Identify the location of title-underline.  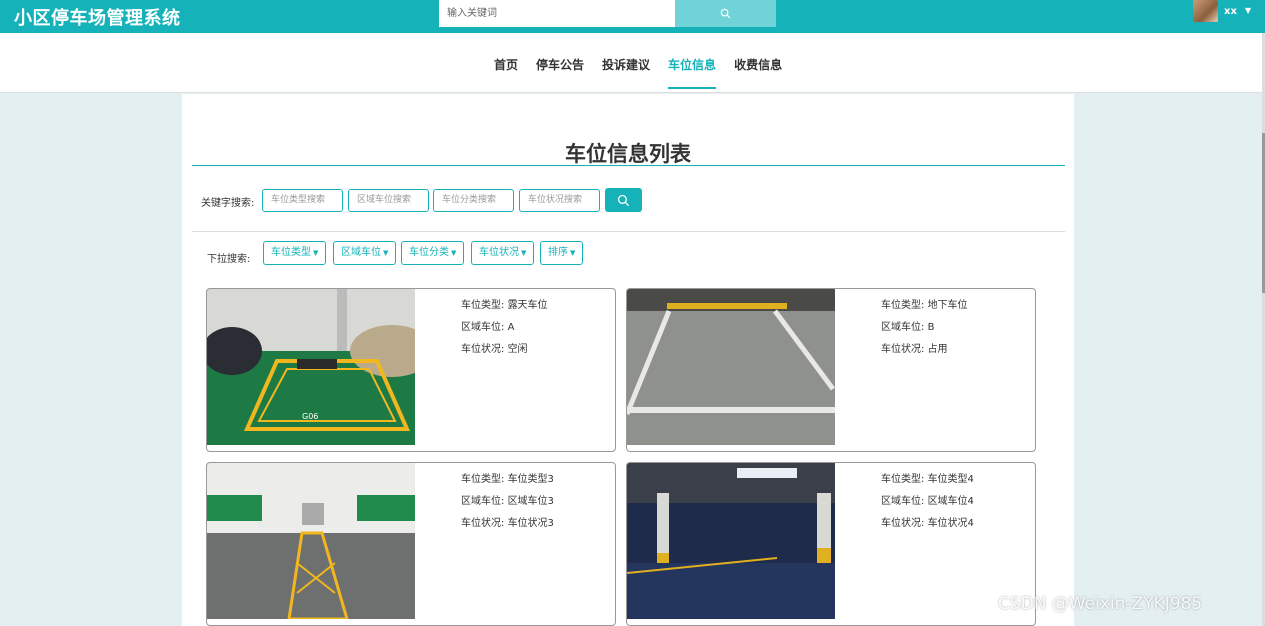
(628, 165).